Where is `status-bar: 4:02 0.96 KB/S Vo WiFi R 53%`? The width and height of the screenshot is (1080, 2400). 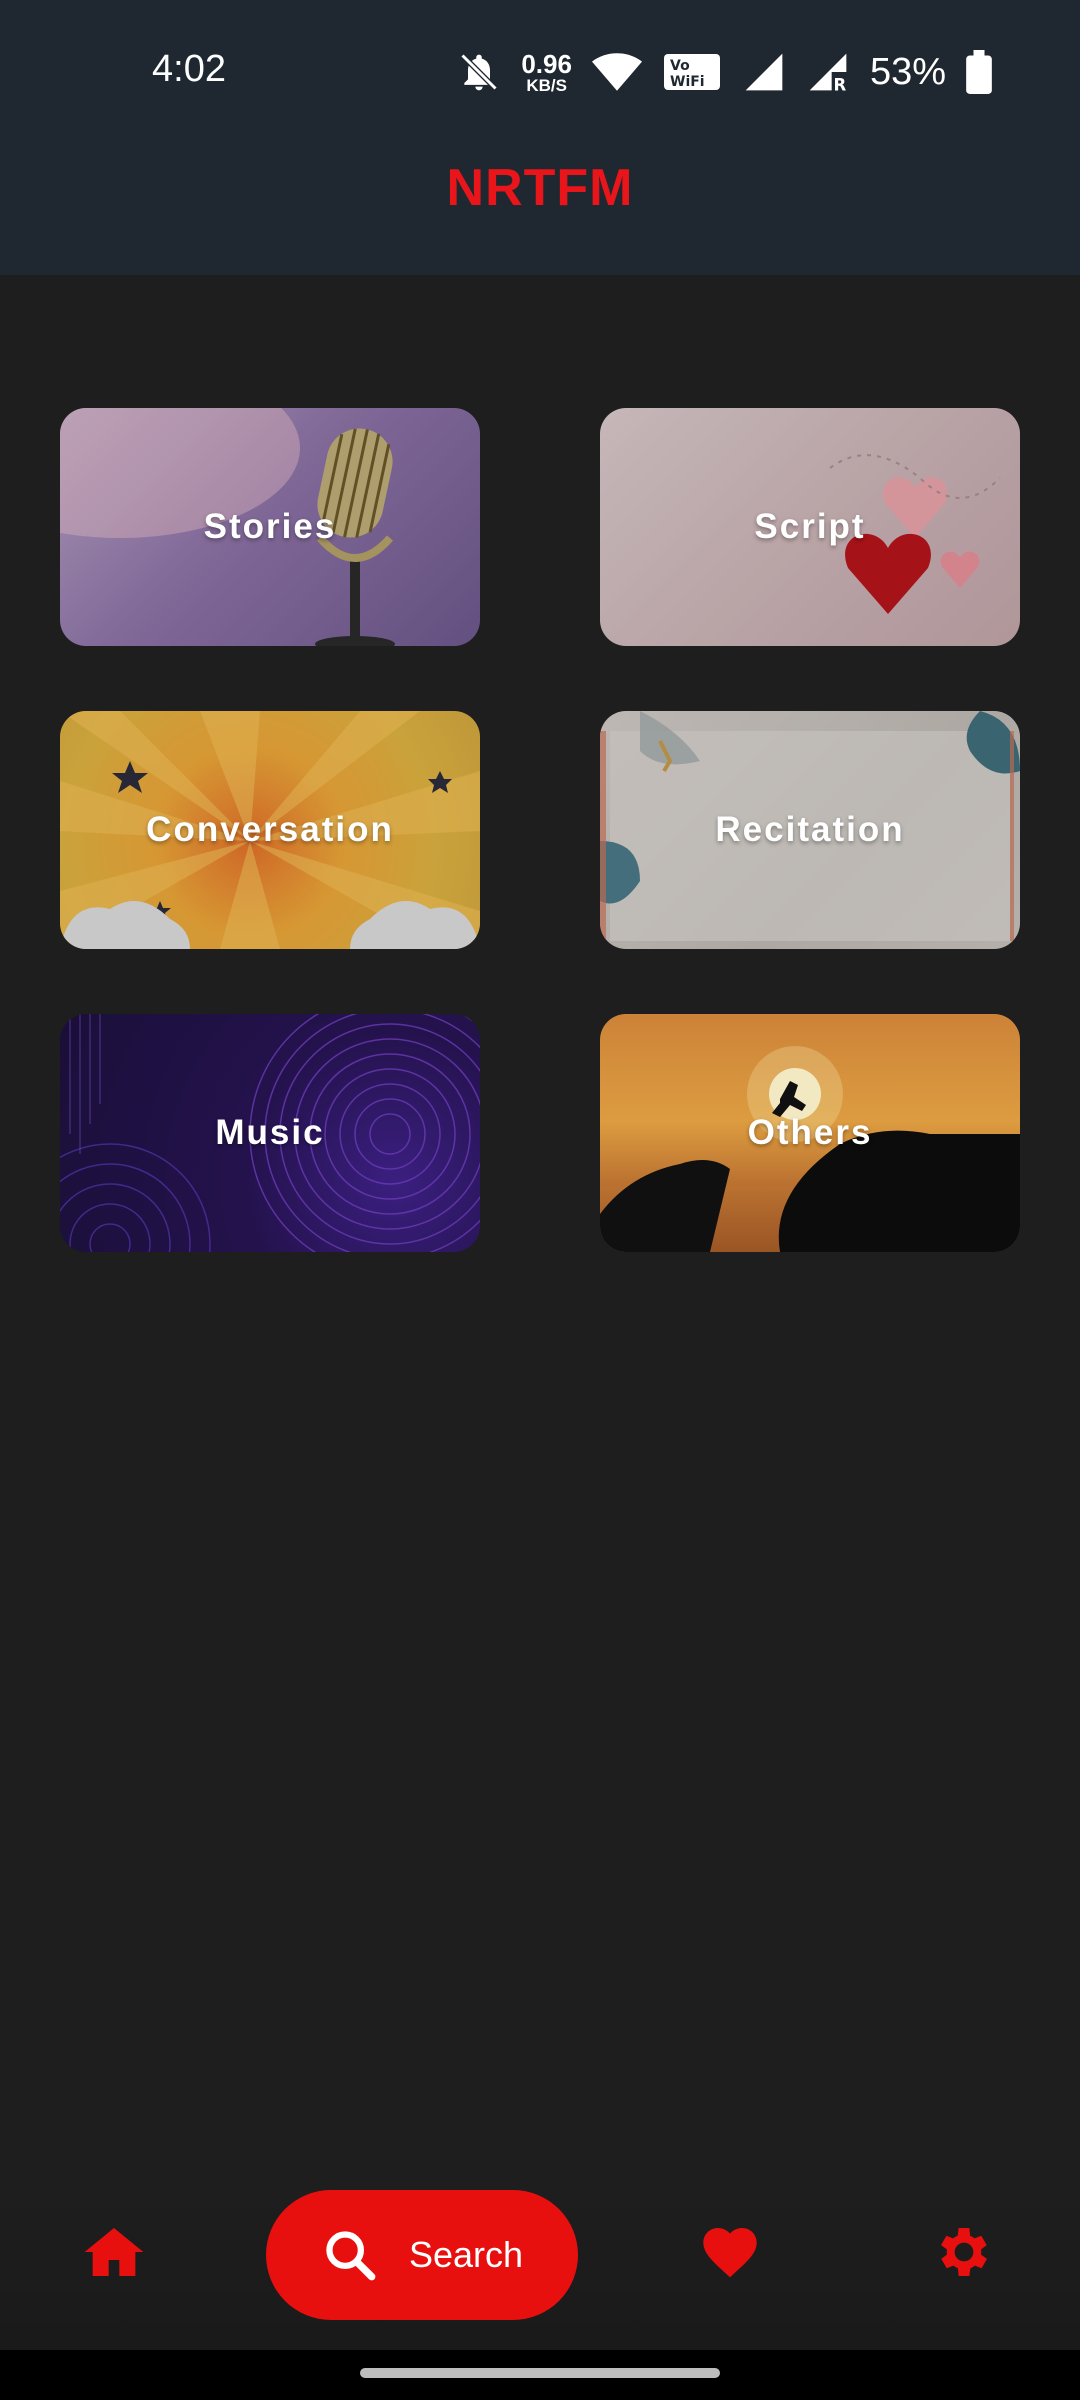
status-bar: 4:02 0.96 KB/S Vo WiFi R 53% is located at coordinates (540, 70).